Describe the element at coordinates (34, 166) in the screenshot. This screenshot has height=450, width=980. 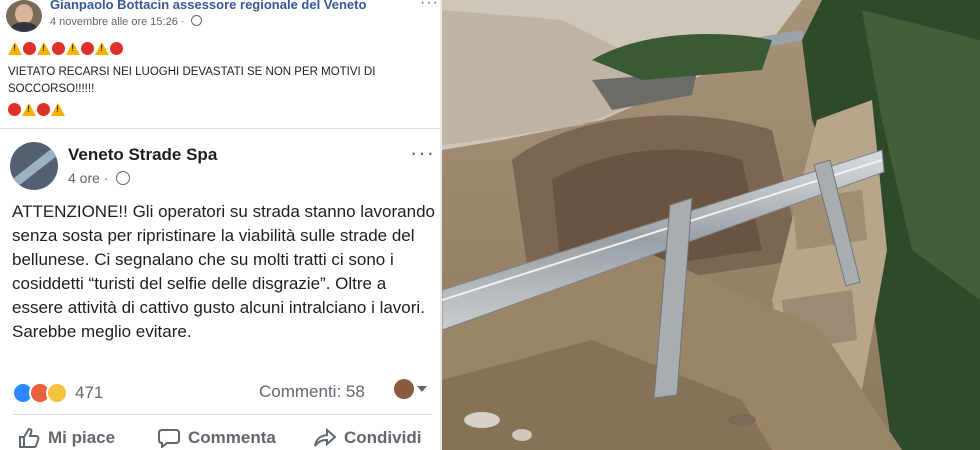
I see `page-avatar` at that location.